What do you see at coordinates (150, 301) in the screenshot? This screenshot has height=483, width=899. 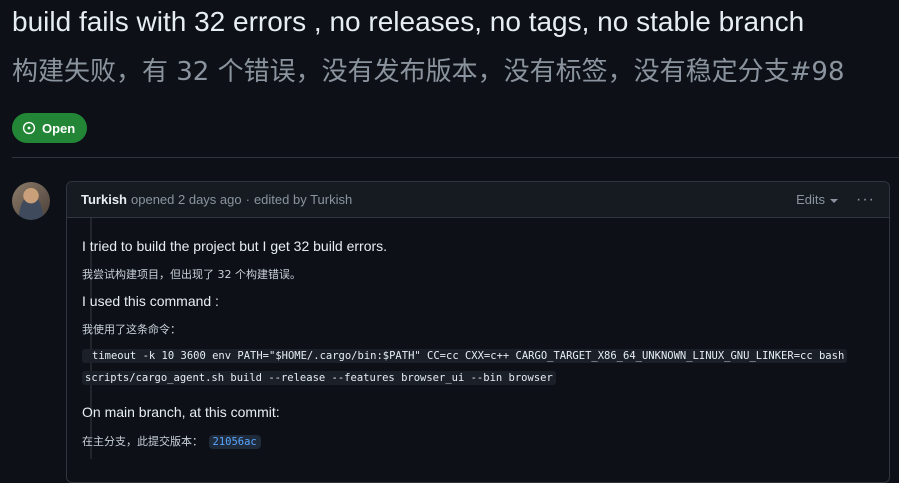 I see `comment-line-2: I used this command :` at bounding box center [150, 301].